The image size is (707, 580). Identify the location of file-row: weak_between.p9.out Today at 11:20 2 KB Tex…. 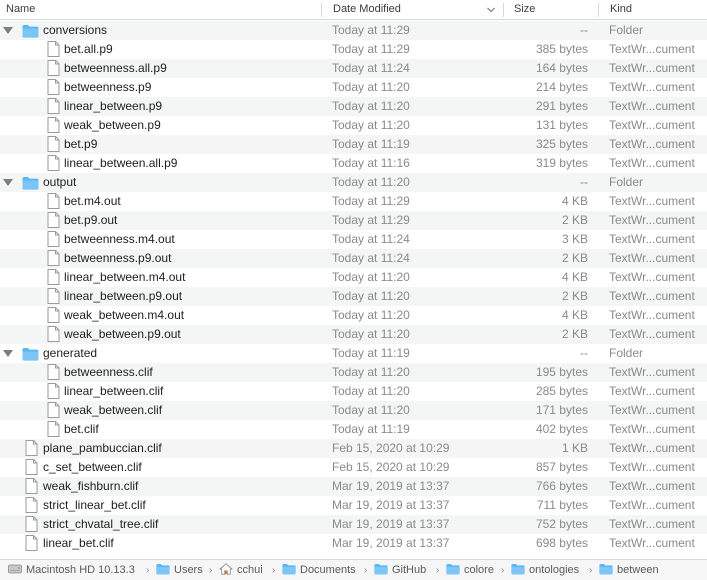
(353, 334).